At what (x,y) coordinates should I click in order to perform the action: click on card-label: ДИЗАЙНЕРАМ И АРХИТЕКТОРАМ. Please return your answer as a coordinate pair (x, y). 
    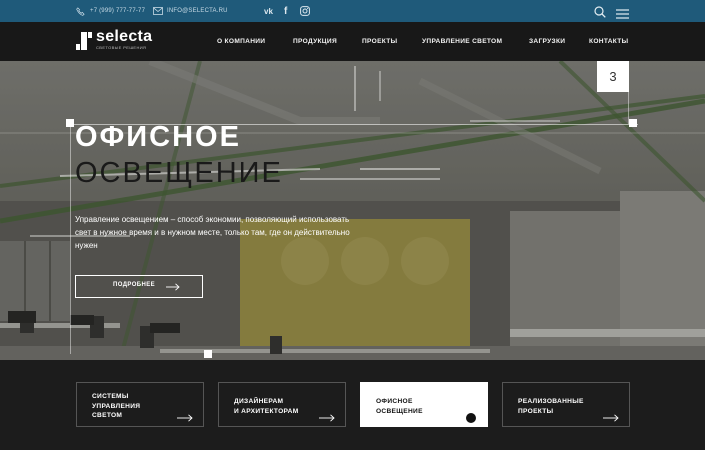
    Looking at the image, I should click on (266, 406).